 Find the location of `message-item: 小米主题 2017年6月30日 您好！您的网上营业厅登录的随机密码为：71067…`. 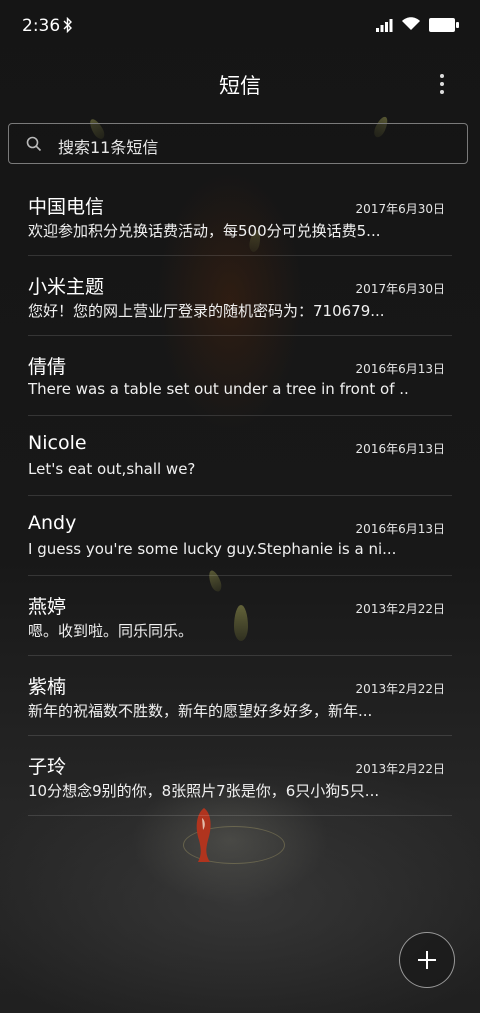

message-item: 小米主题 2017年6月30日 您好！您的网上营业厅登录的随机密码为：71067… is located at coordinates (240, 296).